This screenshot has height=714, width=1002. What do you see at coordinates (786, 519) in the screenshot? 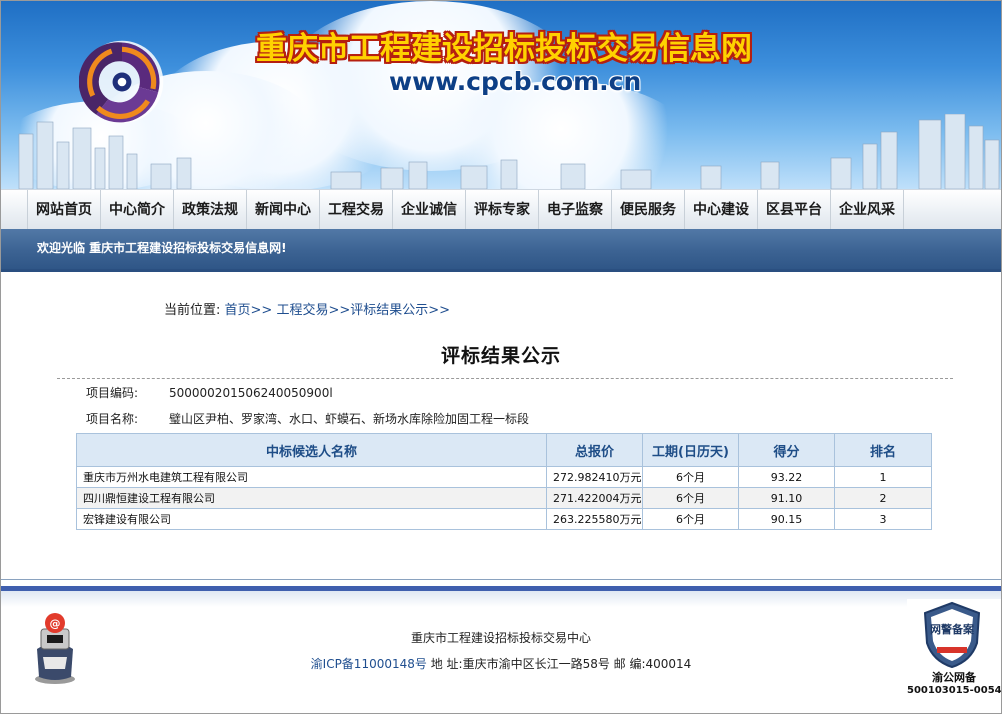
I see `score: 90.15` at bounding box center [786, 519].